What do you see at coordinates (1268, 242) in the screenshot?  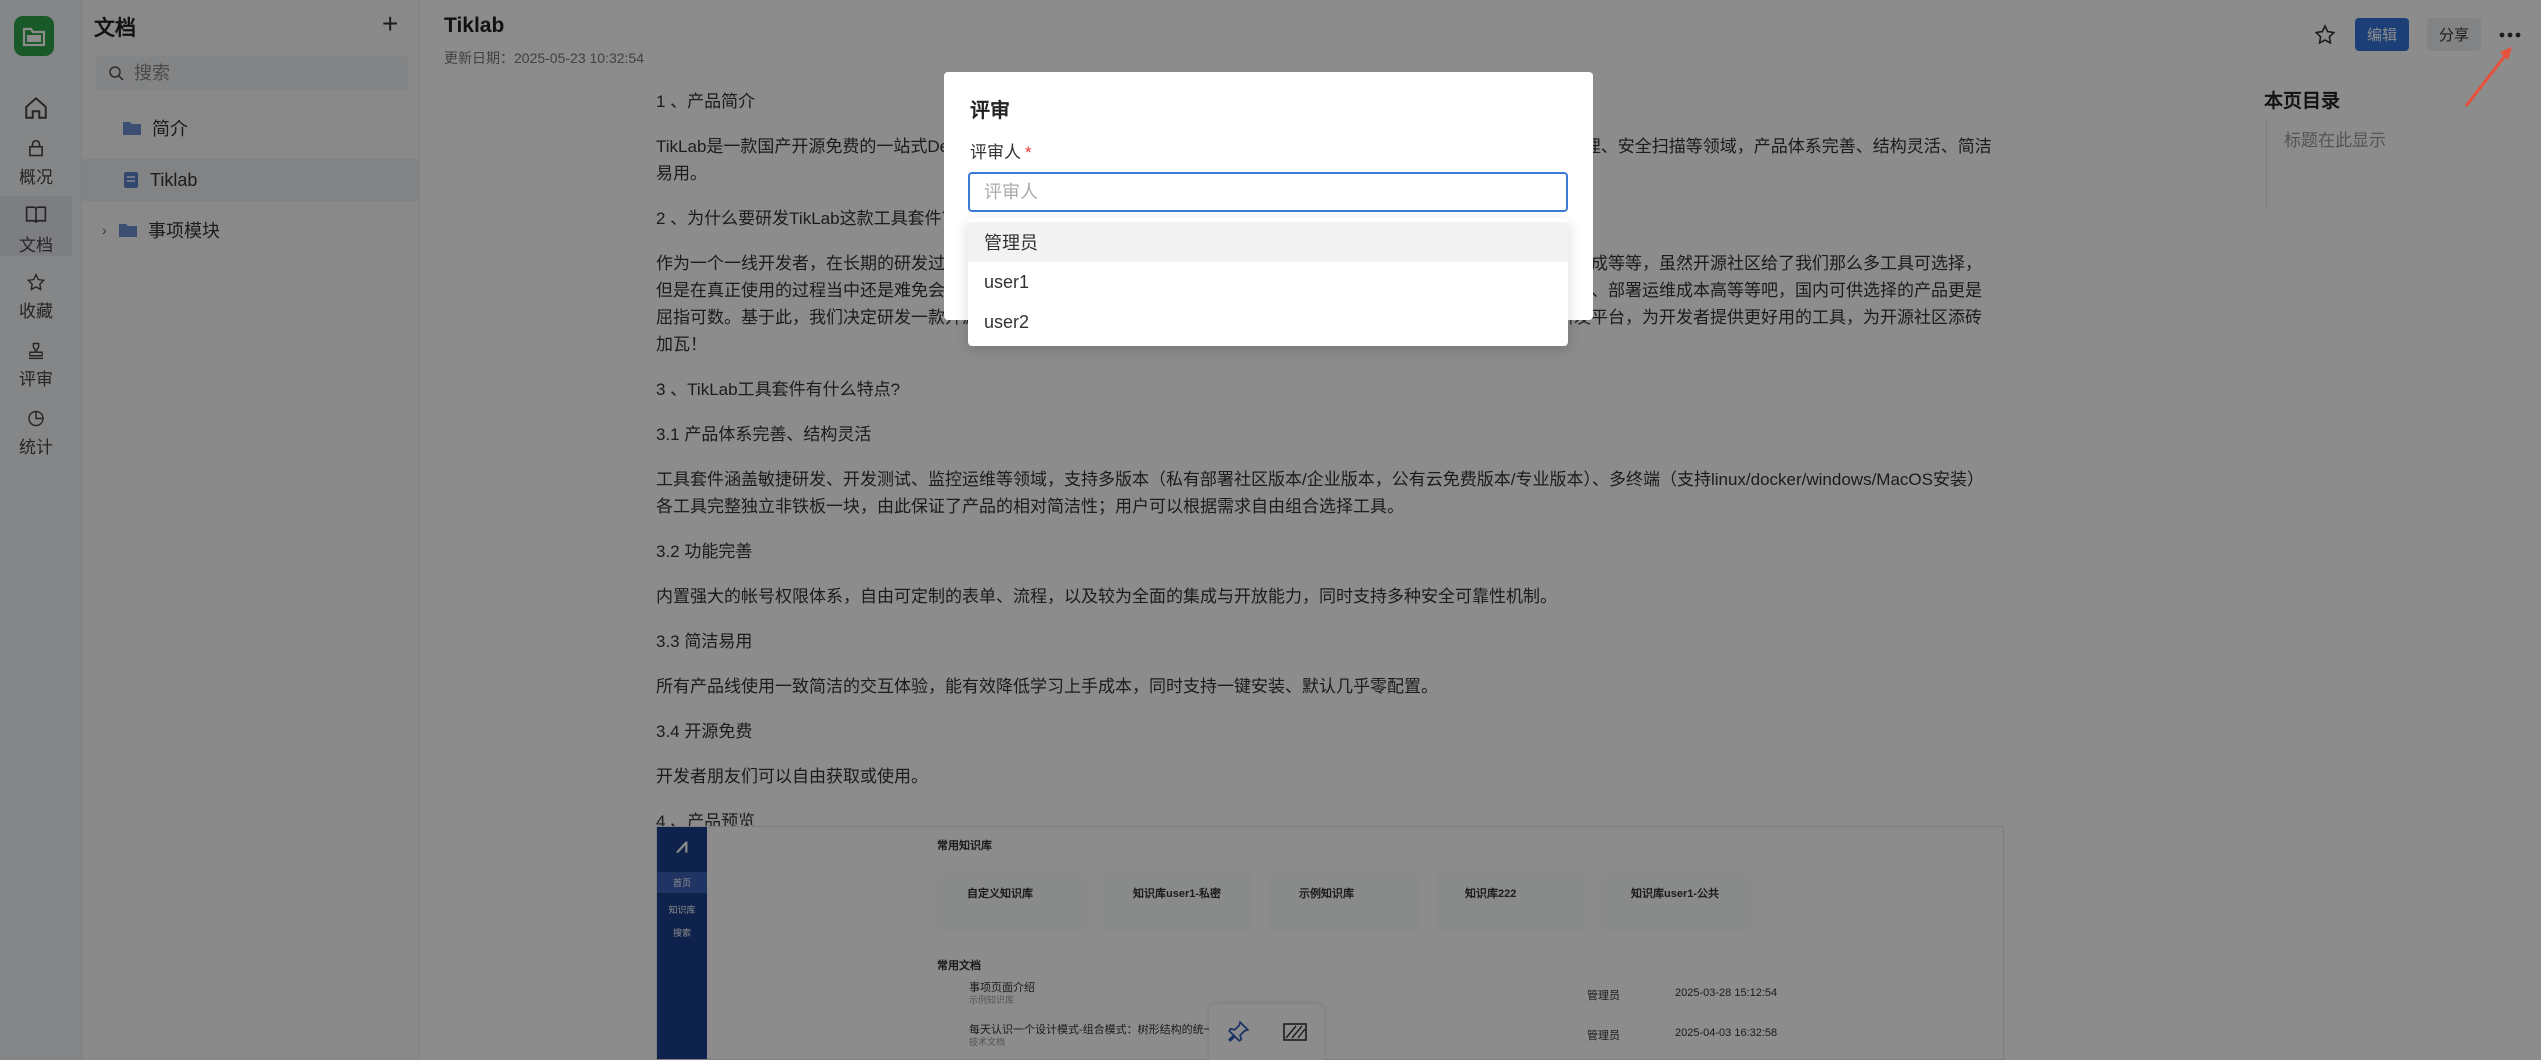 I see `dropdown-option: 管理员` at bounding box center [1268, 242].